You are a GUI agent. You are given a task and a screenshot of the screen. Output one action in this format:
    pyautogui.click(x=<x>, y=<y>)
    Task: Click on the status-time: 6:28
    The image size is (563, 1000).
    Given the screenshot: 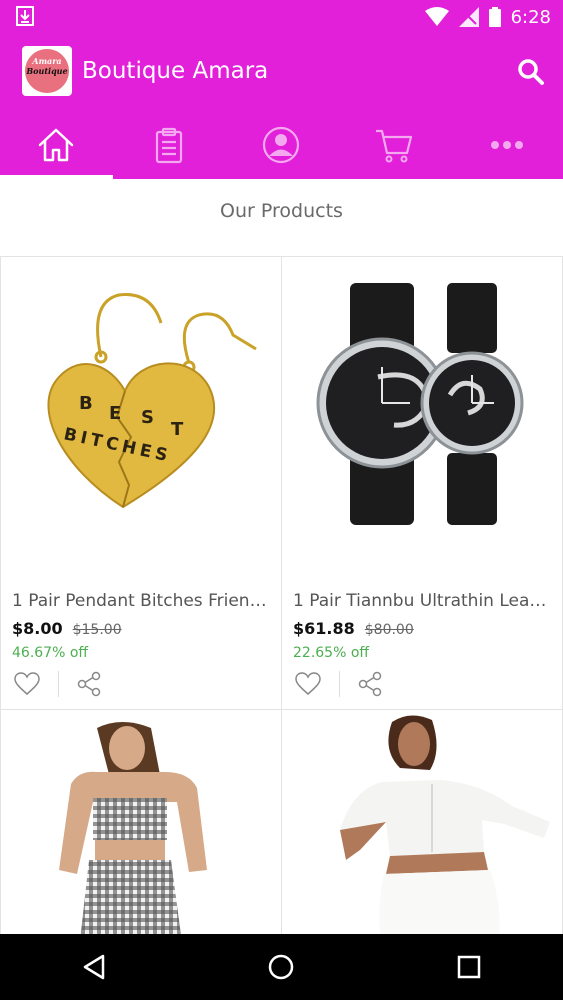 What is the action you would take?
    pyautogui.click(x=530, y=17)
    